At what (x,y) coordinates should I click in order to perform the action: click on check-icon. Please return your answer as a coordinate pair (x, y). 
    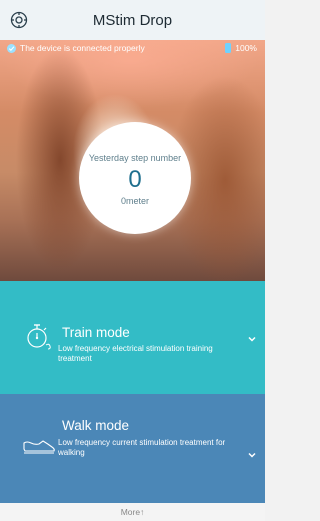
    Looking at the image, I should click on (11, 48).